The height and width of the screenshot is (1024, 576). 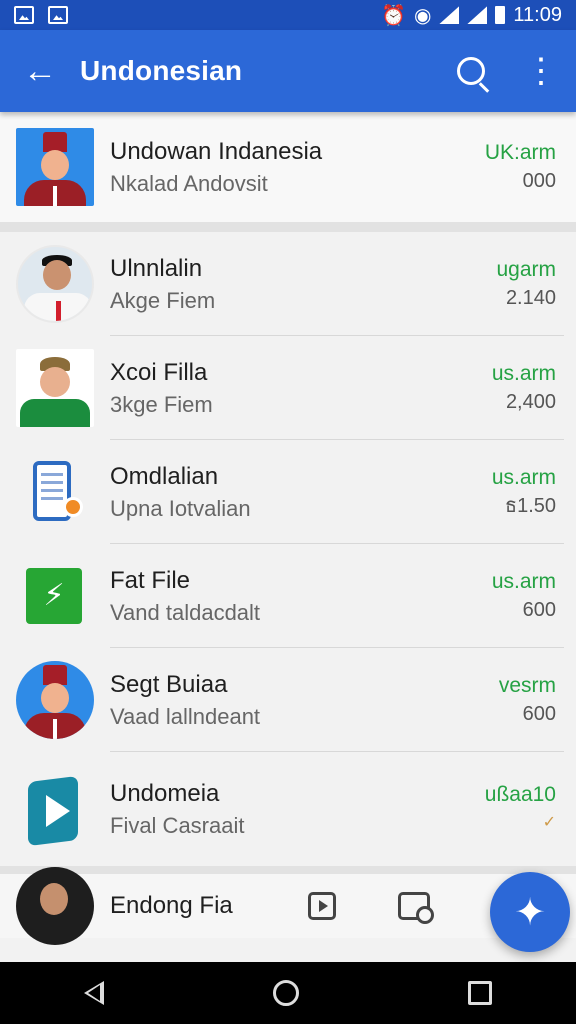 I want to click on list-item-title: Segt Buiaa, so click(x=169, y=684).